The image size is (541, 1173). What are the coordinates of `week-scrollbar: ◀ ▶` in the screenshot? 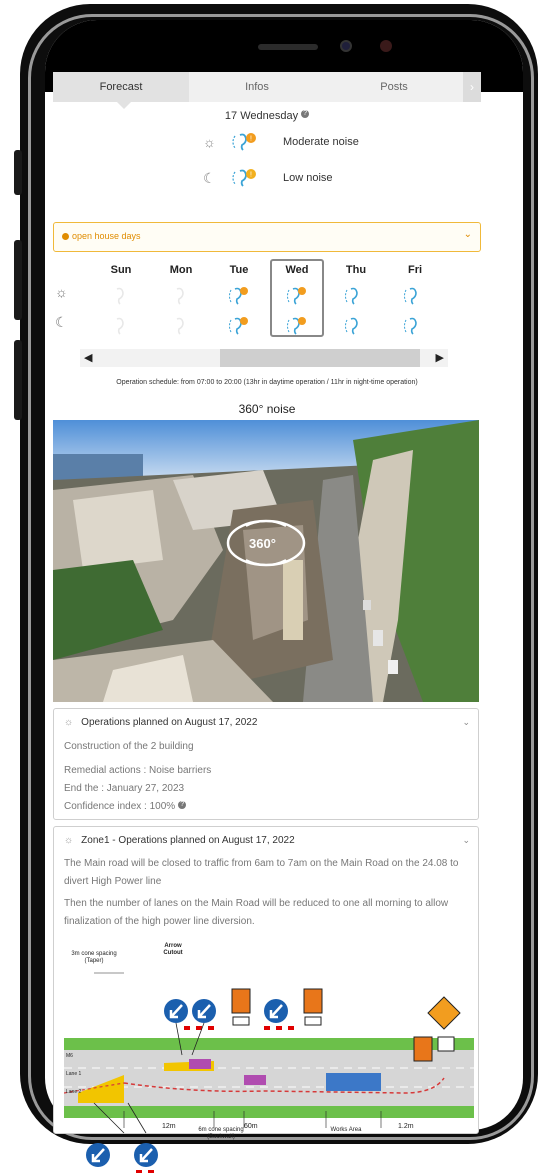 It's located at (264, 358).